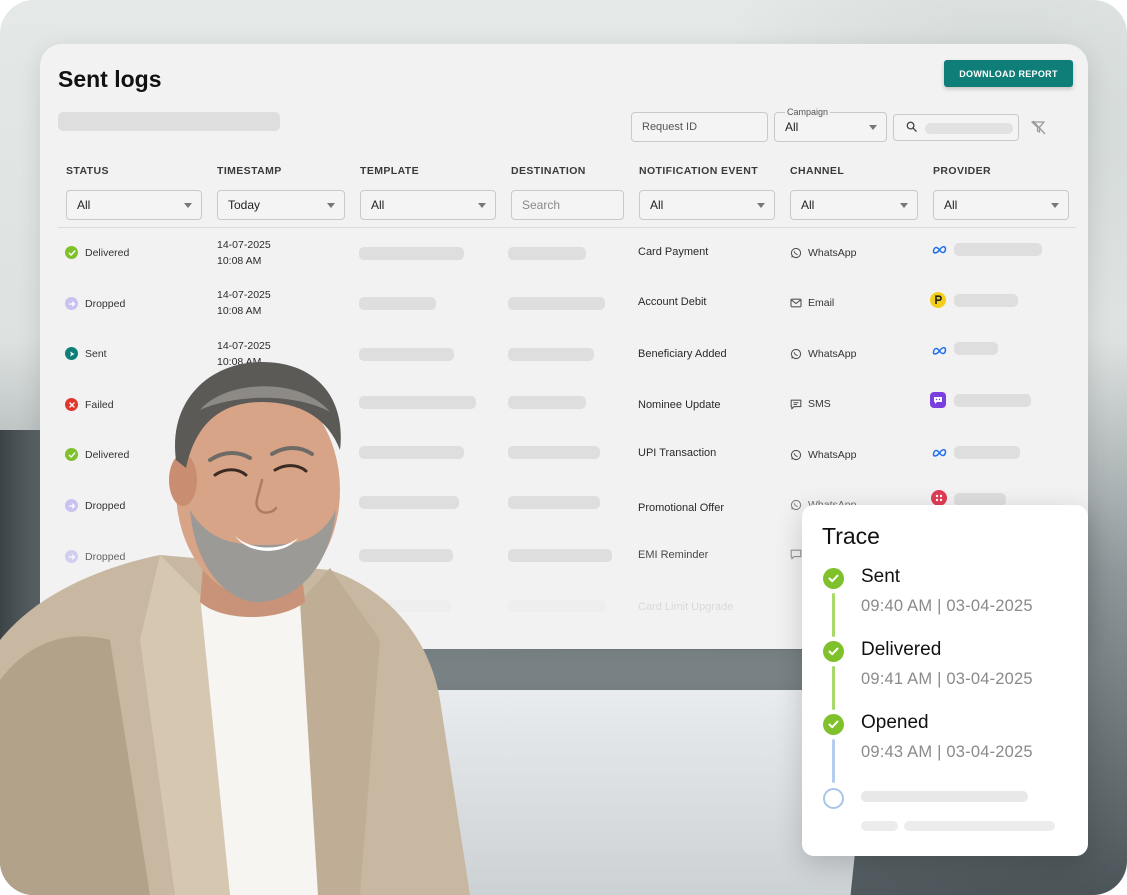  I want to click on notification-event-cell: Nominee Update, so click(679, 405).